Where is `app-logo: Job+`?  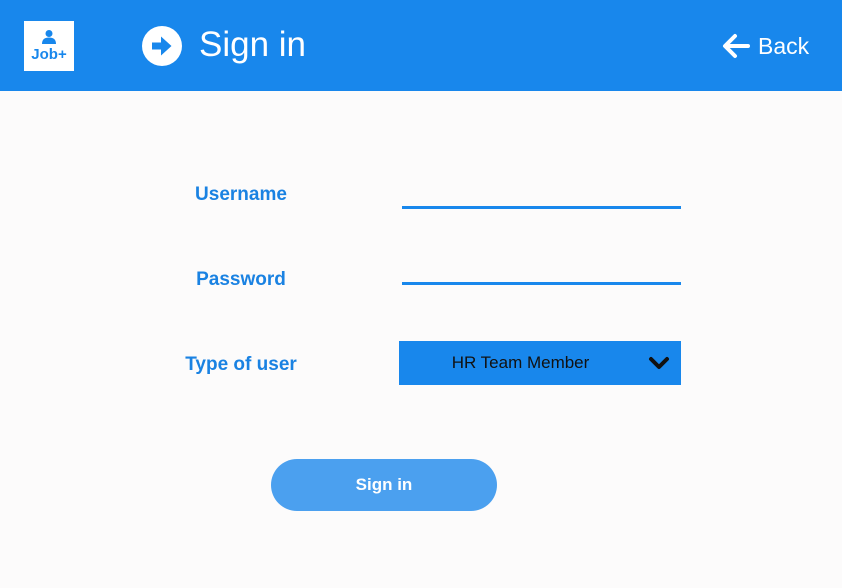 app-logo: Job+ is located at coordinates (49, 46).